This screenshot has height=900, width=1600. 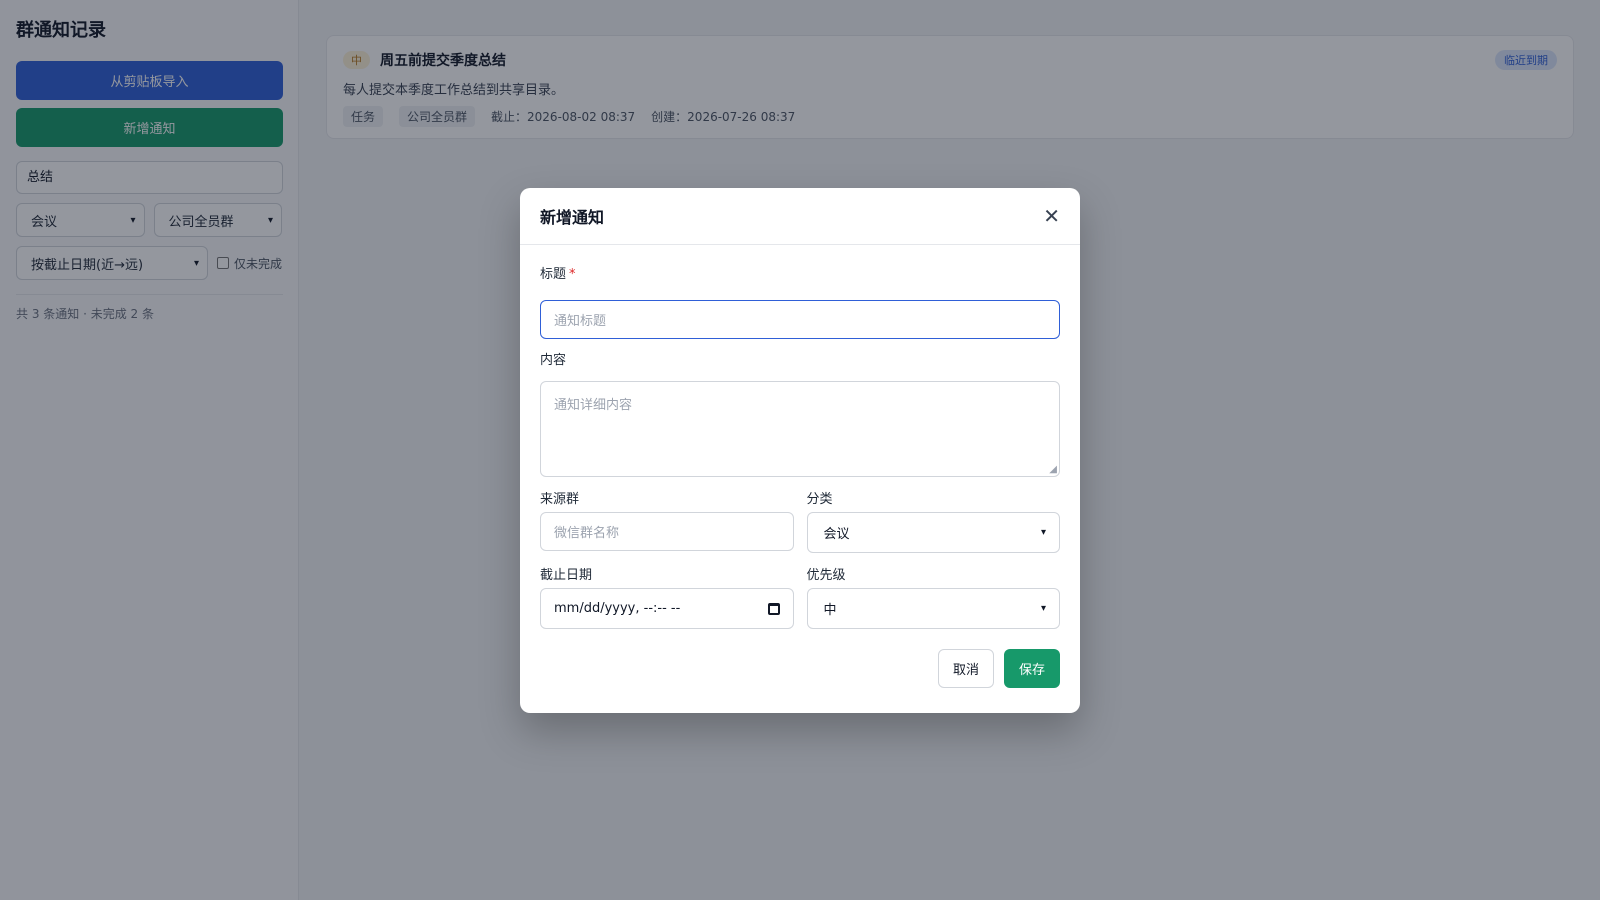 I want to click on group-placeholder: 微信群名称, so click(x=587, y=533).